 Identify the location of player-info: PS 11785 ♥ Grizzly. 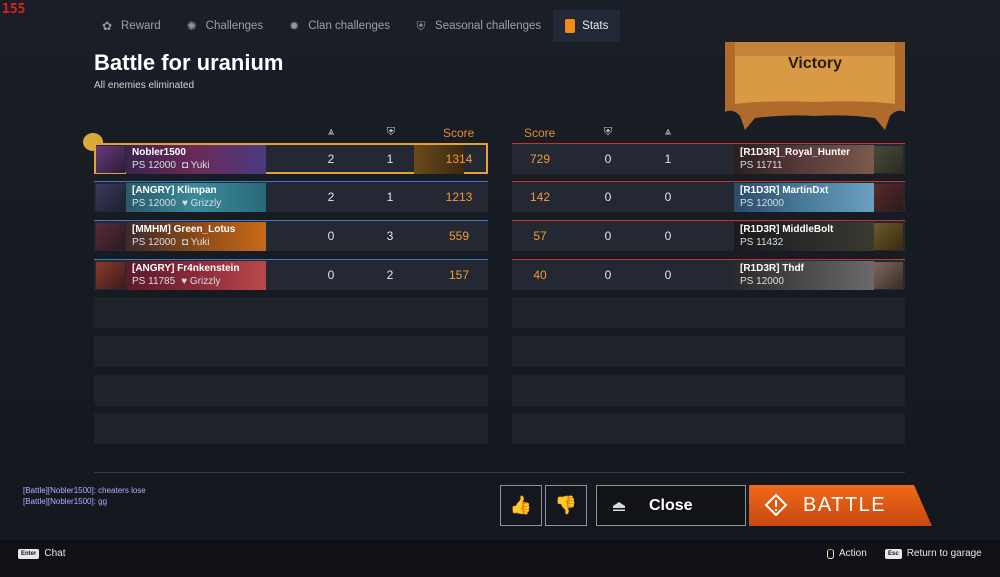
(176, 281).